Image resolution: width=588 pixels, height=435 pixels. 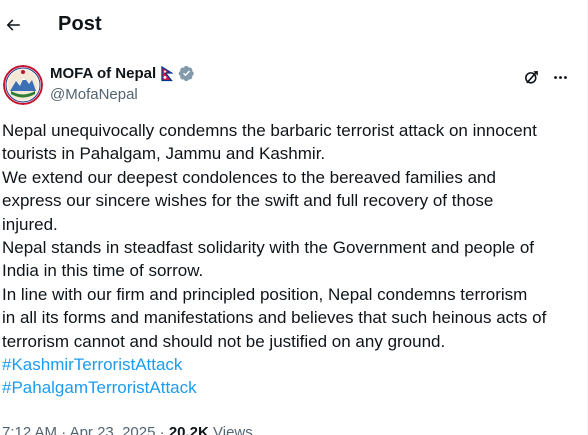 I want to click on hashtag-link: #KashmirTerroristAttack, so click(x=293, y=364).